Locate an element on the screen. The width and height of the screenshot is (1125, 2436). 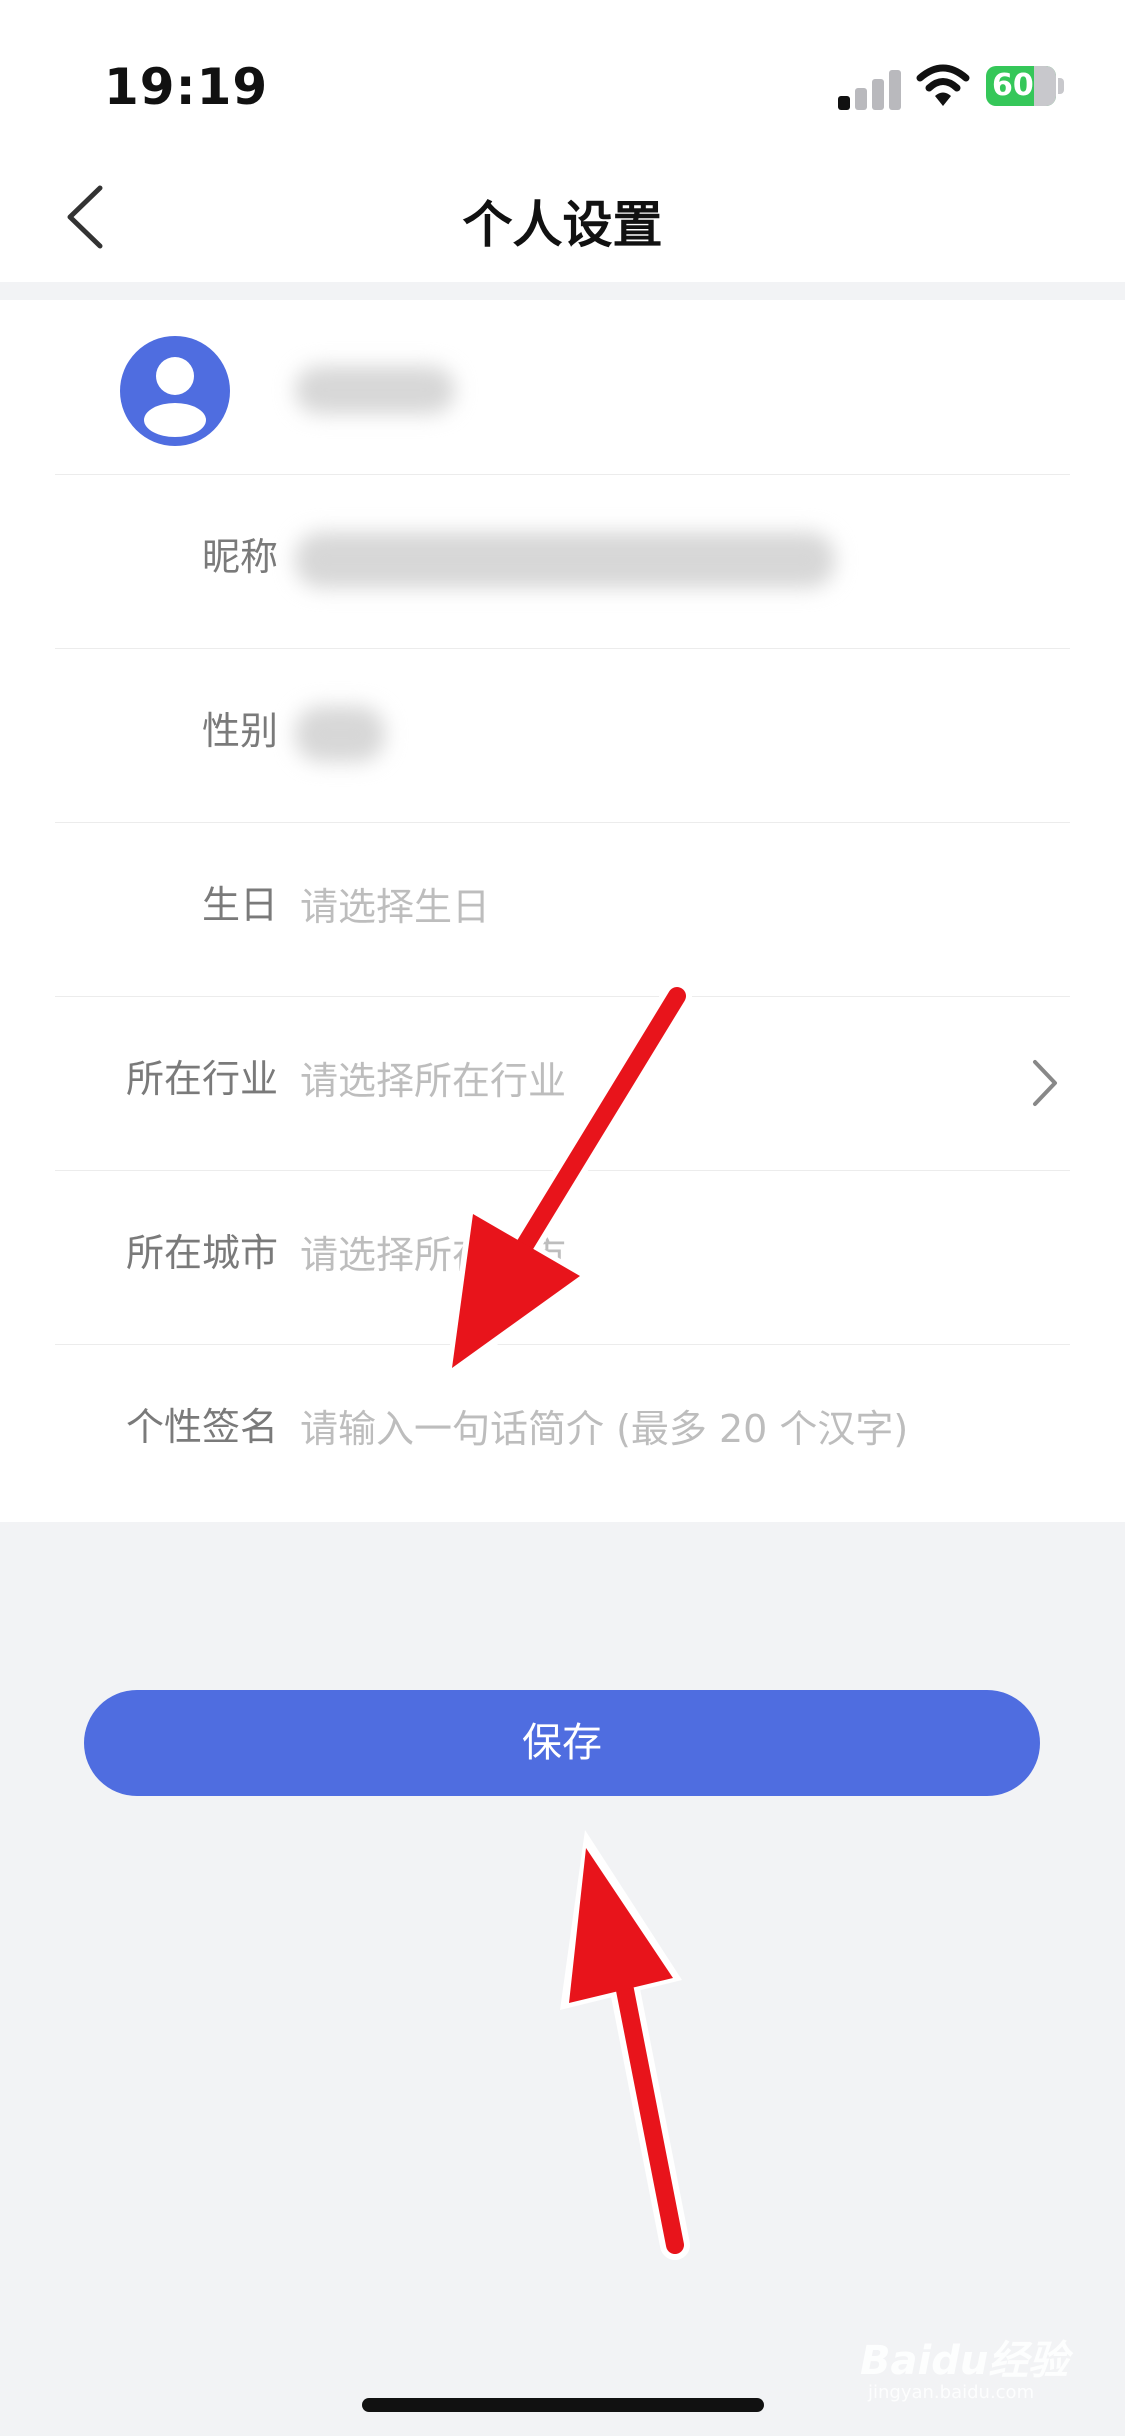
page-title: 个人设置 is located at coordinates (562, 225).